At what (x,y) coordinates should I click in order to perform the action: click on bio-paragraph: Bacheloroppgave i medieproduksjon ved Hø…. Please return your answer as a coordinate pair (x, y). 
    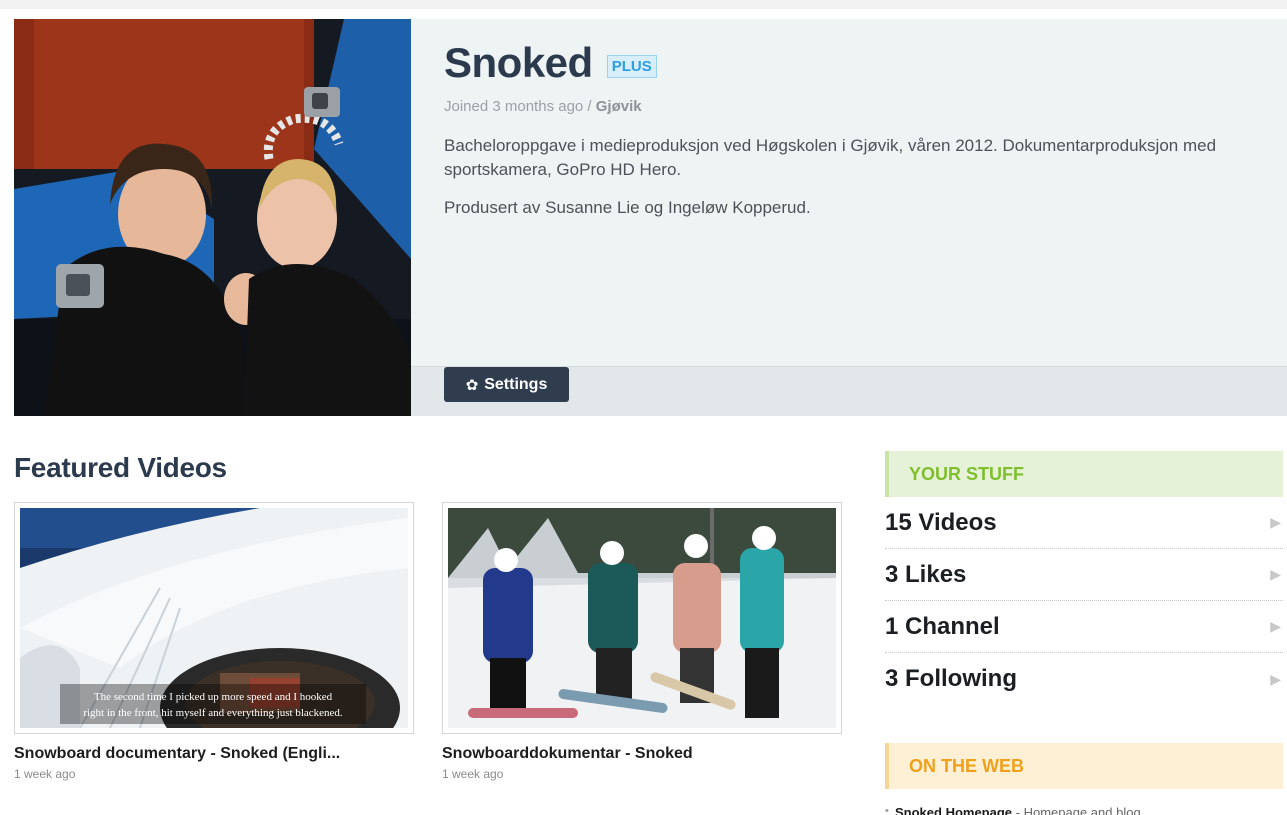
    Looking at the image, I should click on (830, 157).